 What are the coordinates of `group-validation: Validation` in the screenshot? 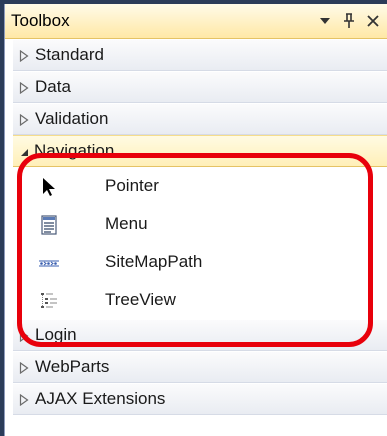 It's located at (200, 119).